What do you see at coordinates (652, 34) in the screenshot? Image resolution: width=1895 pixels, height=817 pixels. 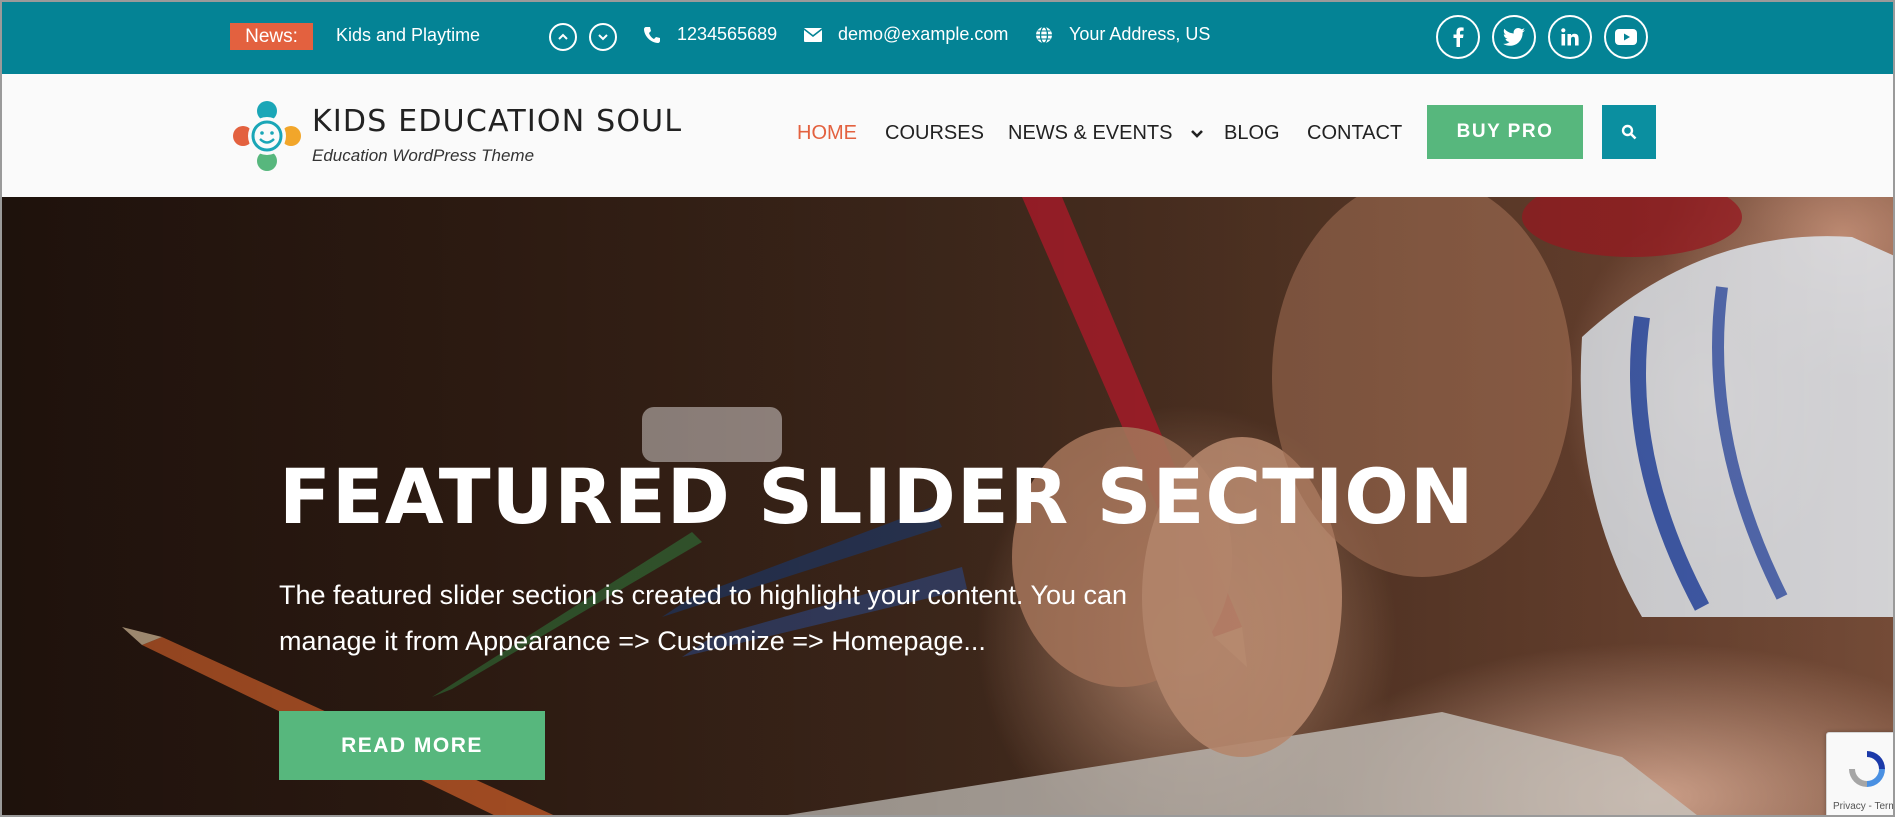 I see `phone-icon` at bounding box center [652, 34].